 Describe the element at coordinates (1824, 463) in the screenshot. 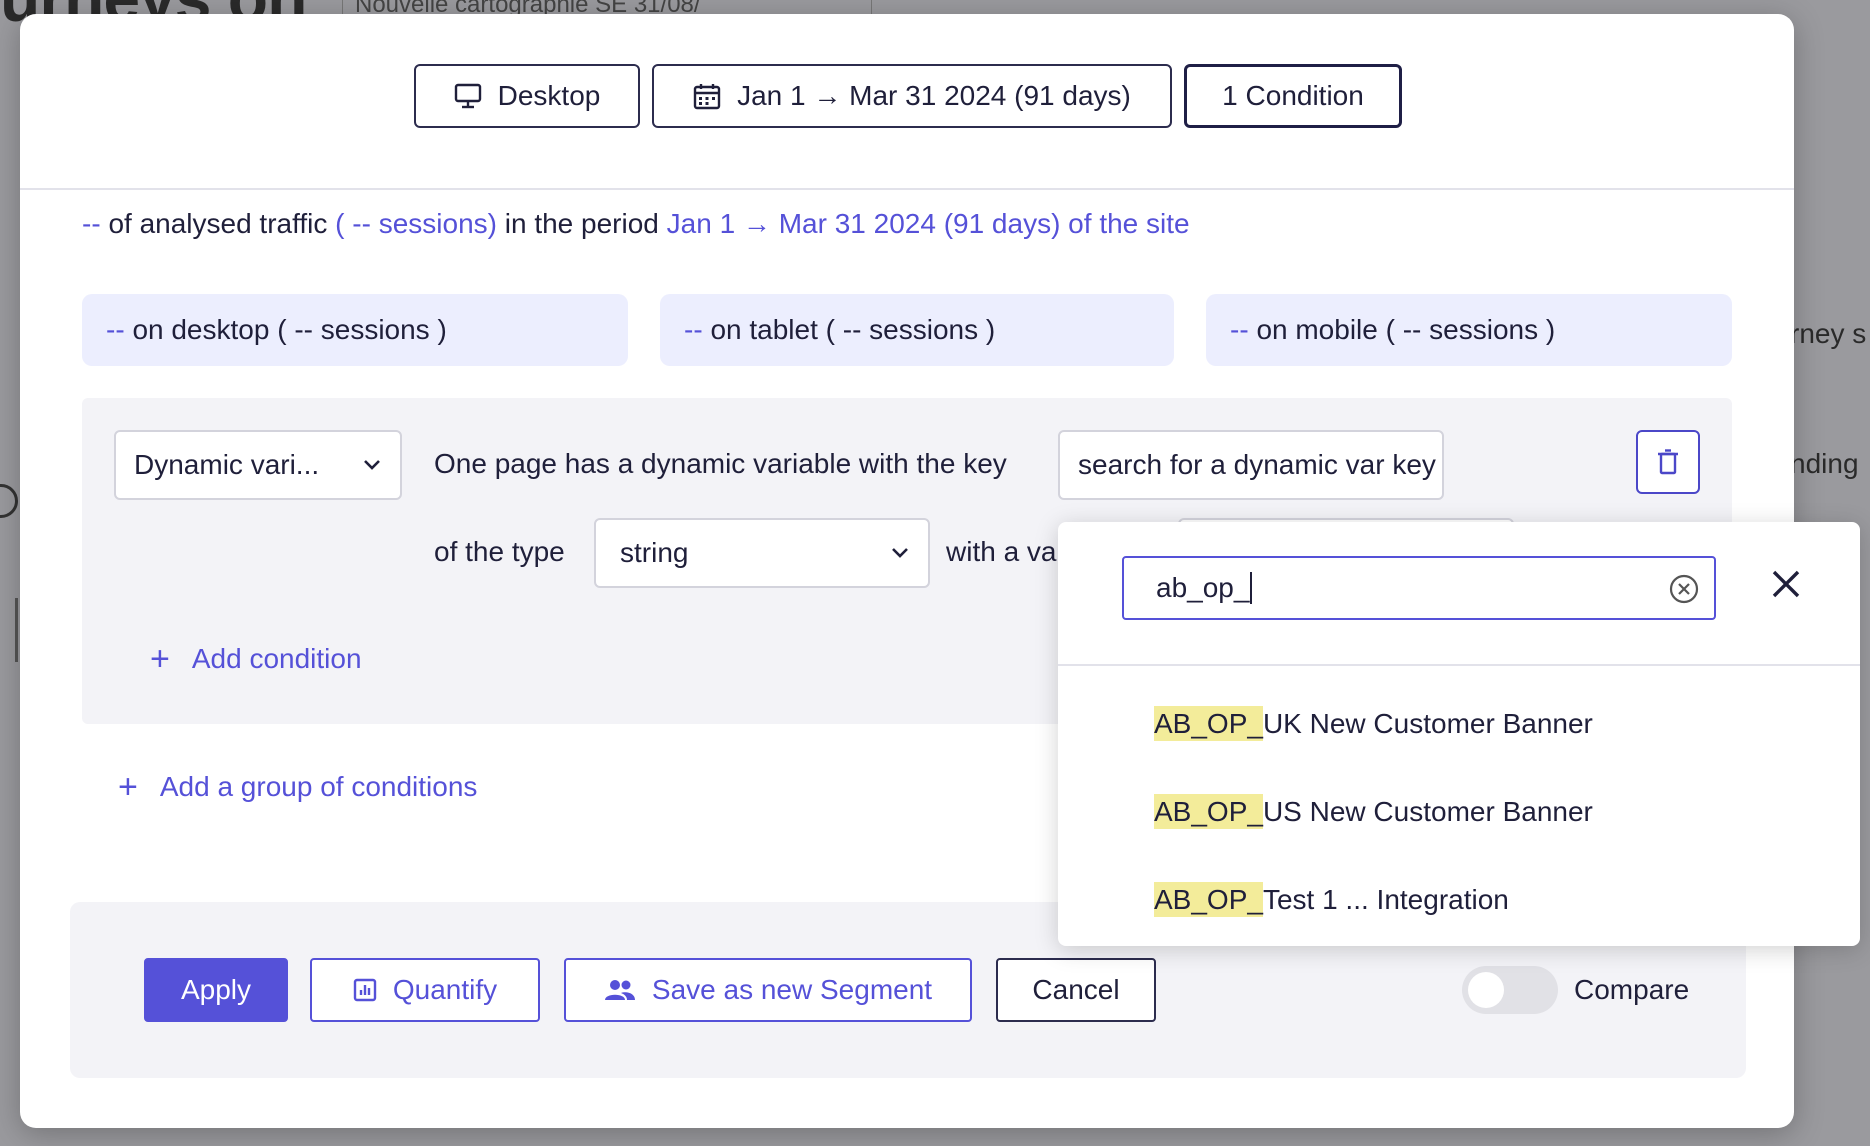

I see `background-text: nding` at that location.